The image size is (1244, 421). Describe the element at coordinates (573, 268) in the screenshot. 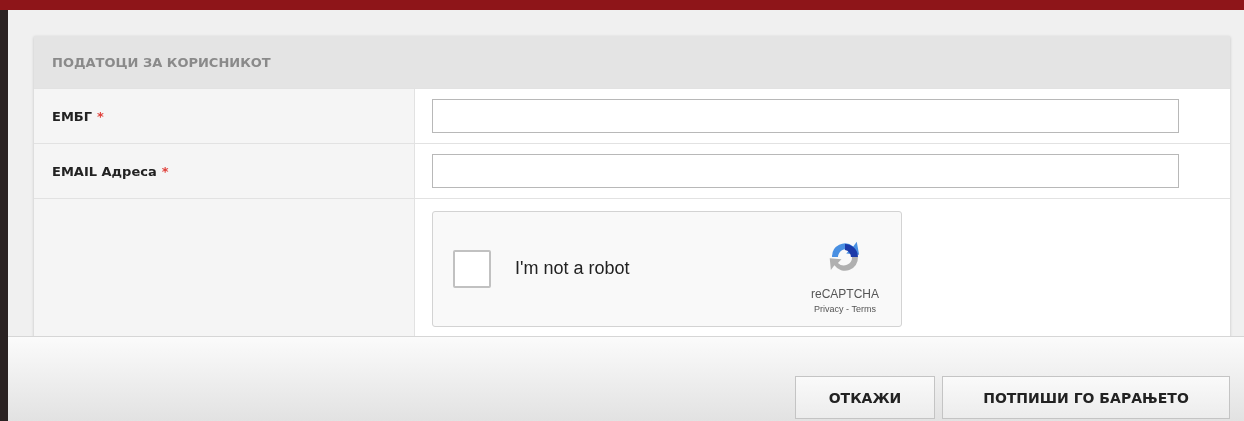

I see `captcha-label: I'm not a robot` at that location.